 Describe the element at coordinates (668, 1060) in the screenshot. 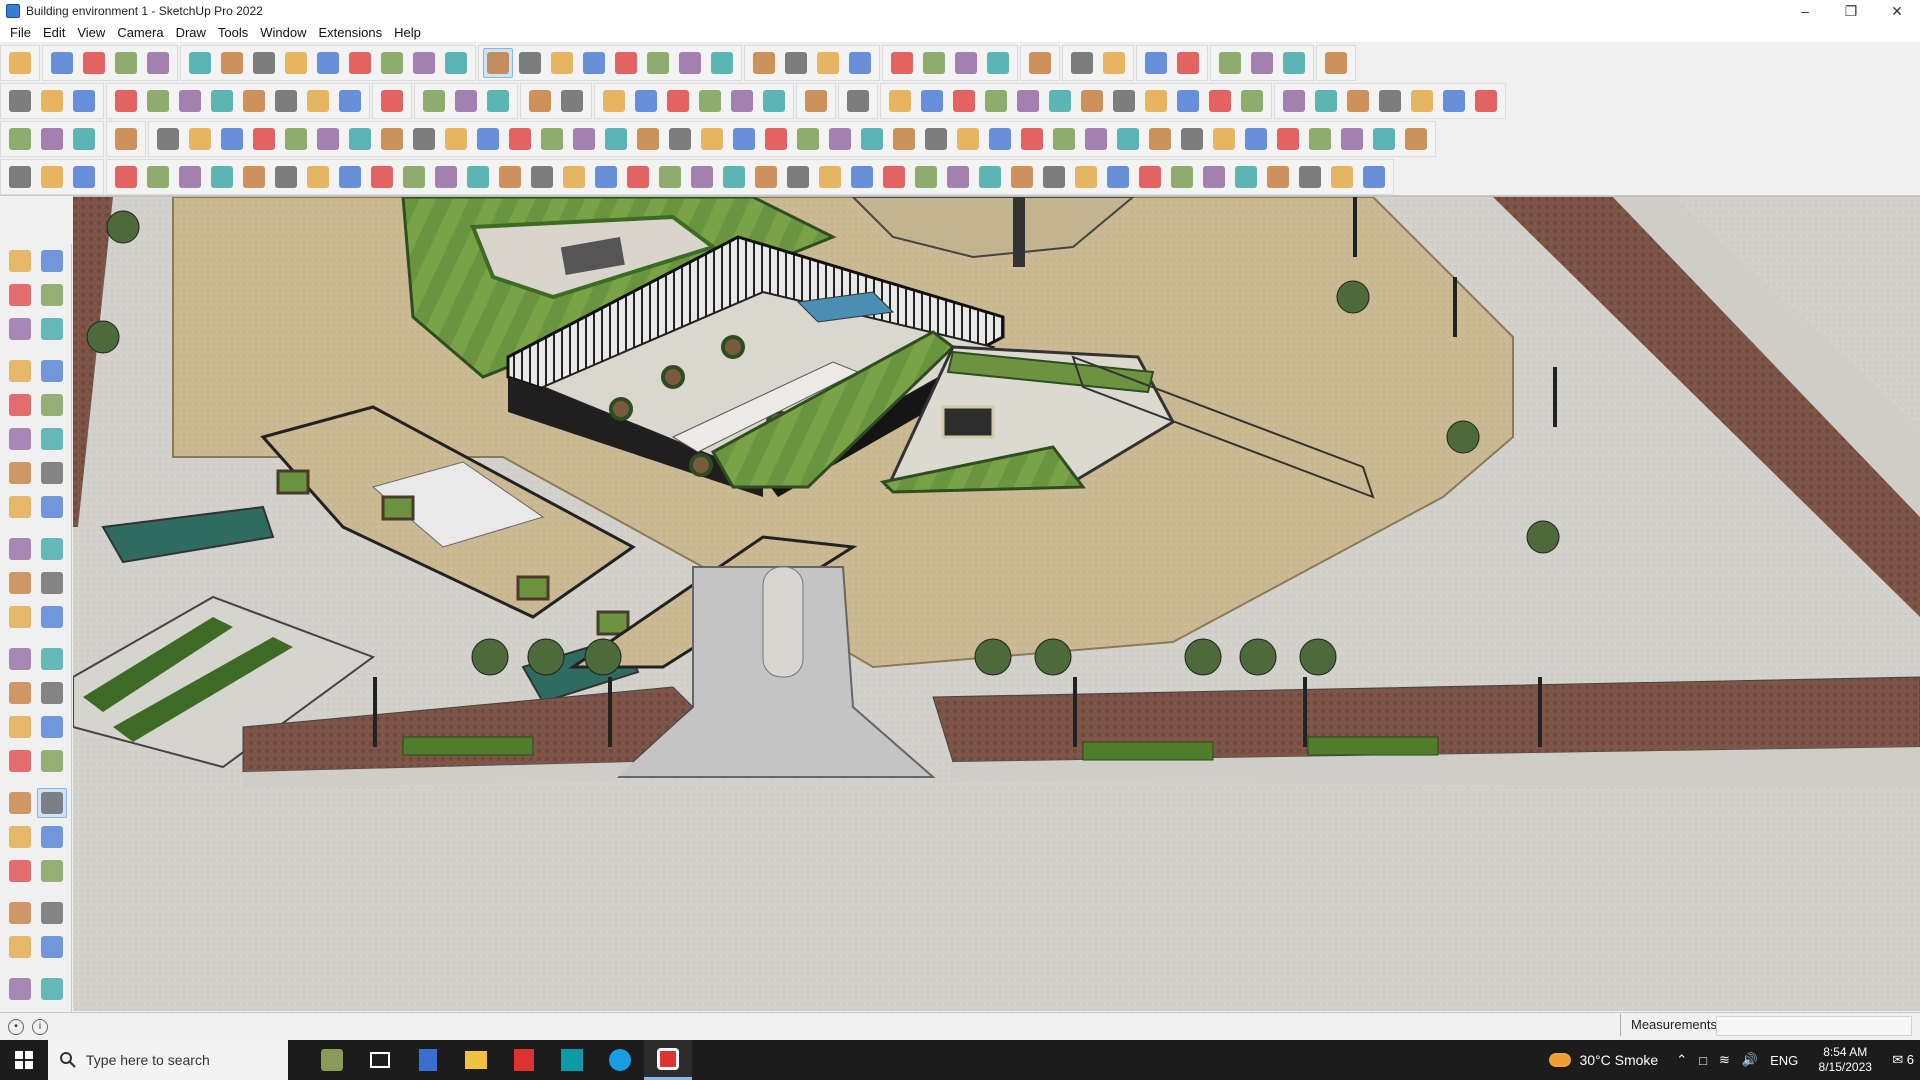

I see `sketchup-taskbar-icon` at that location.